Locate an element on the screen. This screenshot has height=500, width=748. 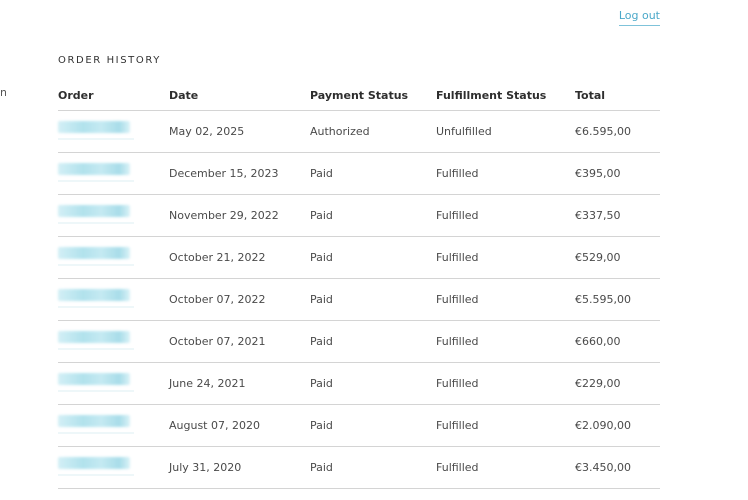
order-total-cell: €229,00 is located at coordinates (617, 383).